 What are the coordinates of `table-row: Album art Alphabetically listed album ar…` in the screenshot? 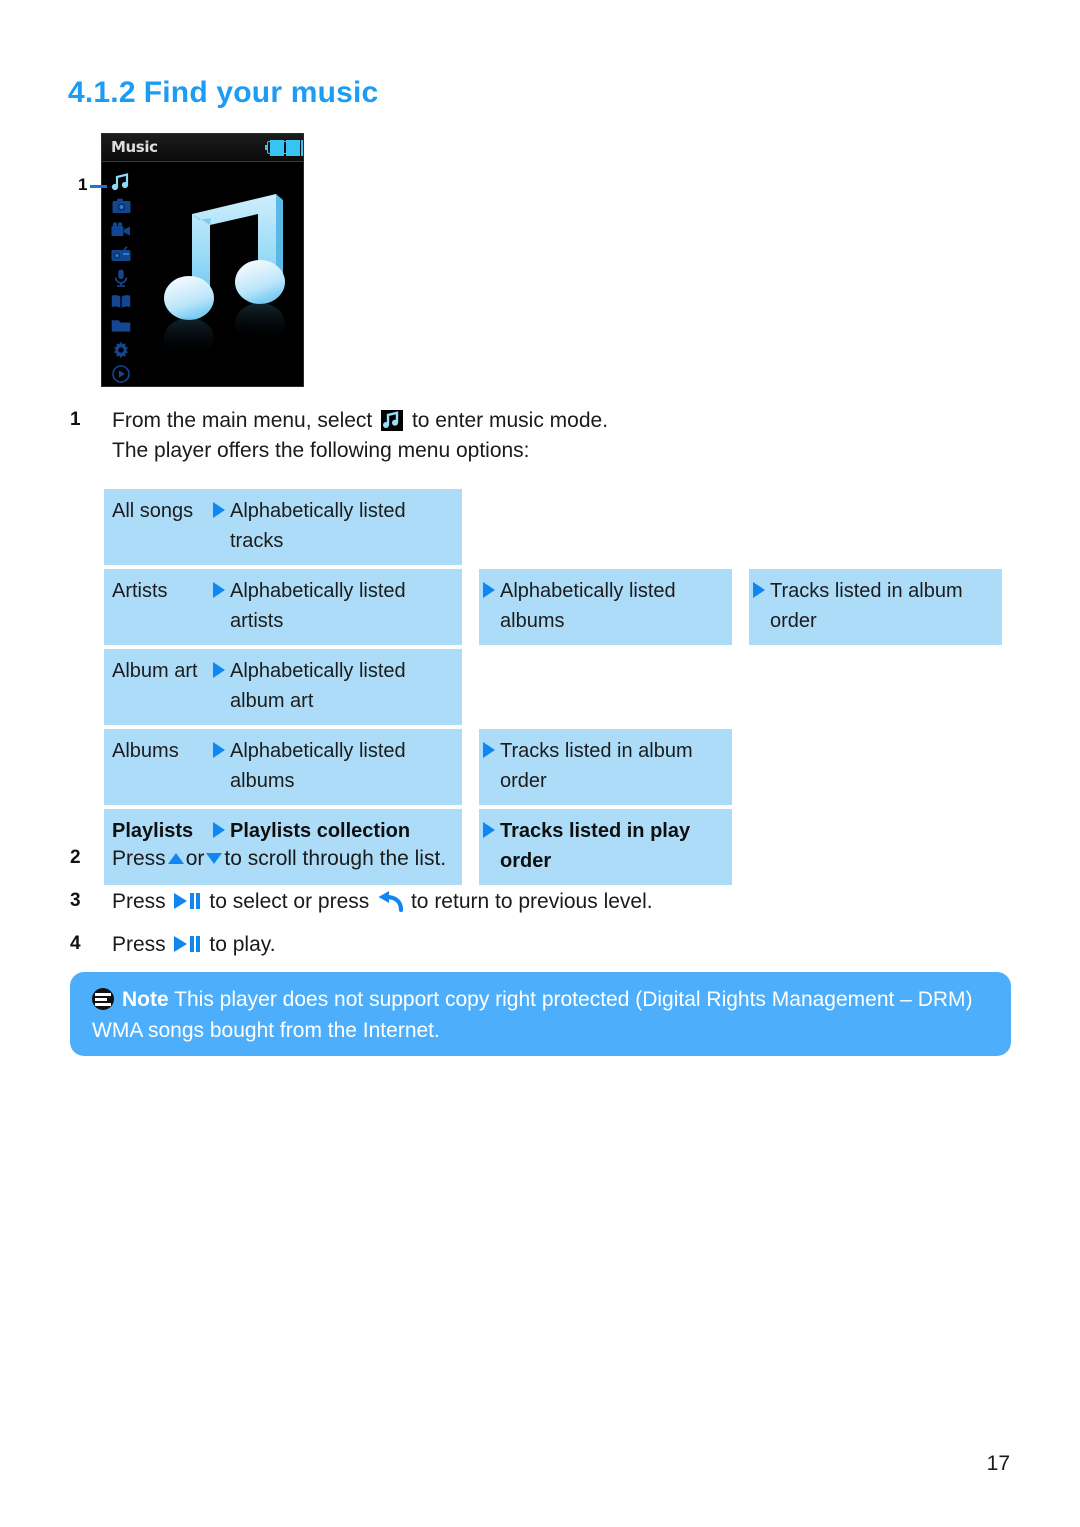 It's located at (553, 687).